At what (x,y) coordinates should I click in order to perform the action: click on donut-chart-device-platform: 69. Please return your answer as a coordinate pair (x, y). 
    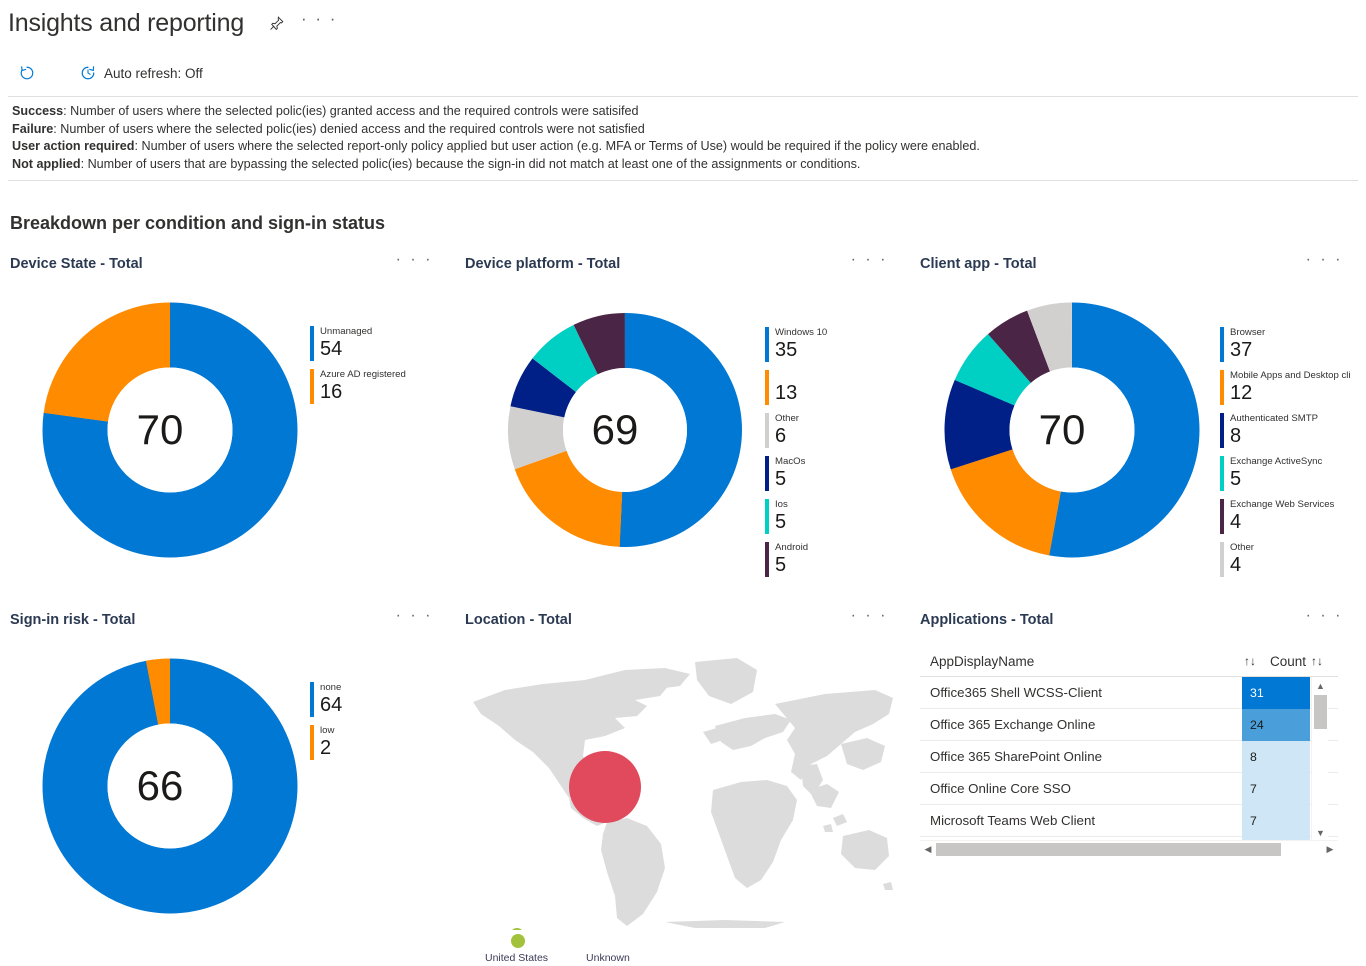
    Looking at the image, I should click on (615, 435).